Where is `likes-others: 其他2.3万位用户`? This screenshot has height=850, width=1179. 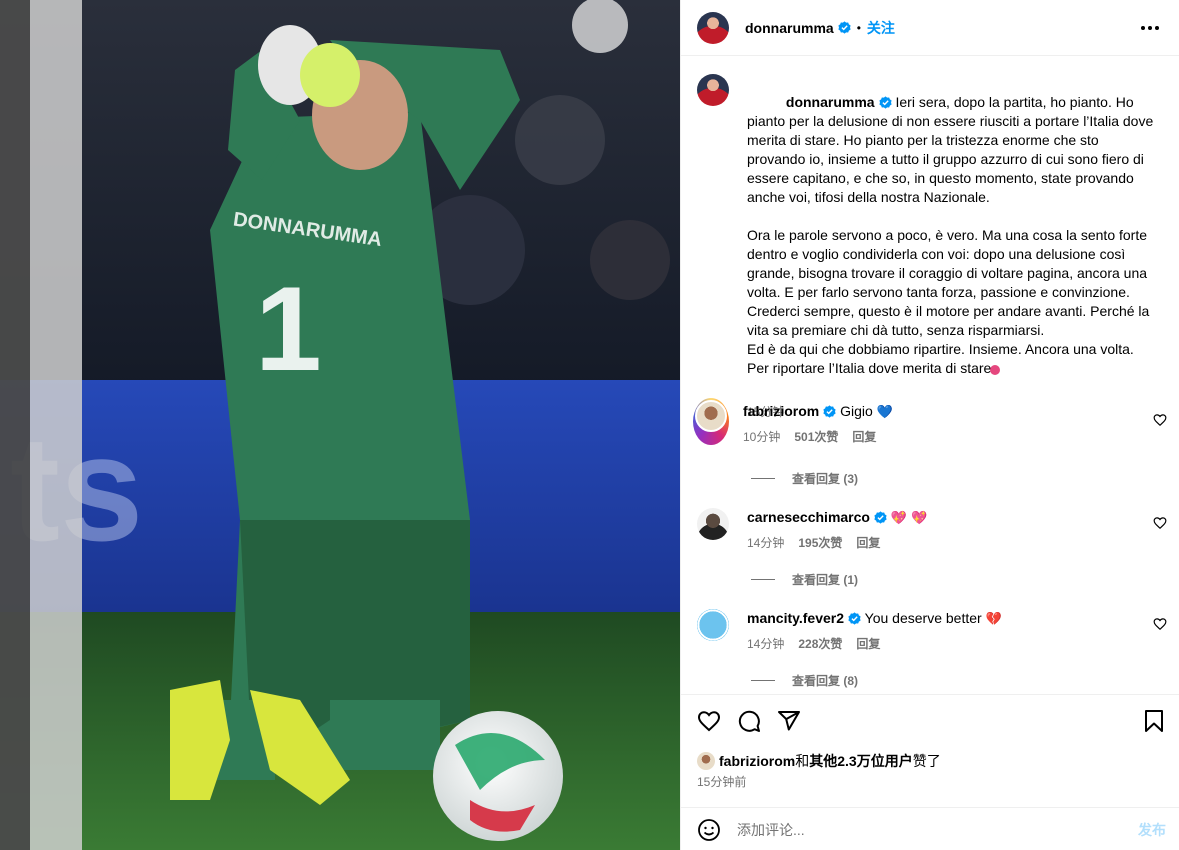 likes-others: 其他2.3万位用户 is located at coordinates (860, 761).